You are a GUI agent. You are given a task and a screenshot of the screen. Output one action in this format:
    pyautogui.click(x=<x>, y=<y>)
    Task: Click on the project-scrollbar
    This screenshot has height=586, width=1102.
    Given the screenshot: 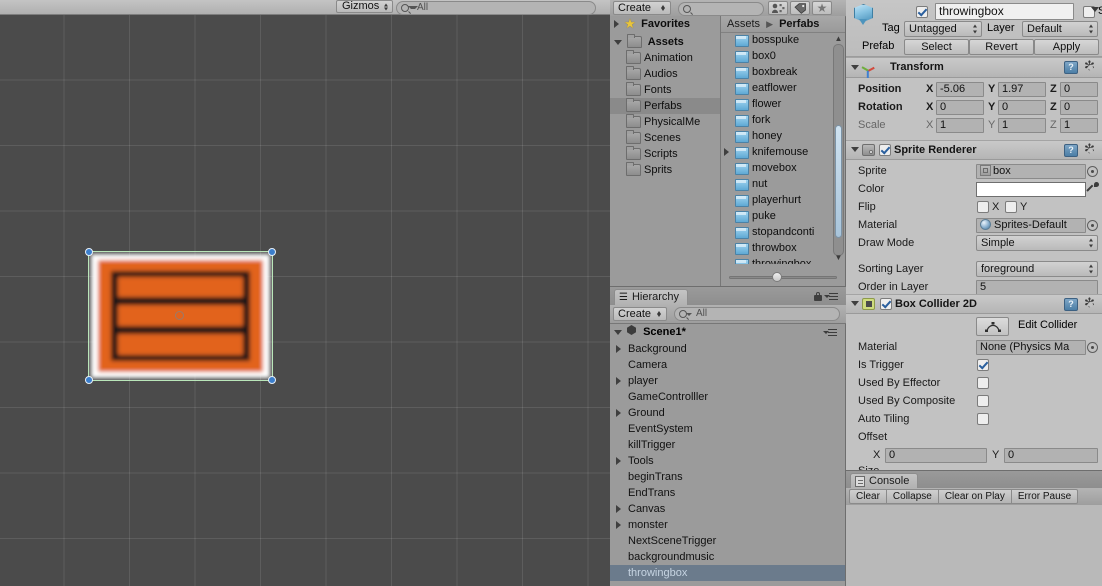 What is the action you would take?
    pyautogui.click(x=838, y=150)
    